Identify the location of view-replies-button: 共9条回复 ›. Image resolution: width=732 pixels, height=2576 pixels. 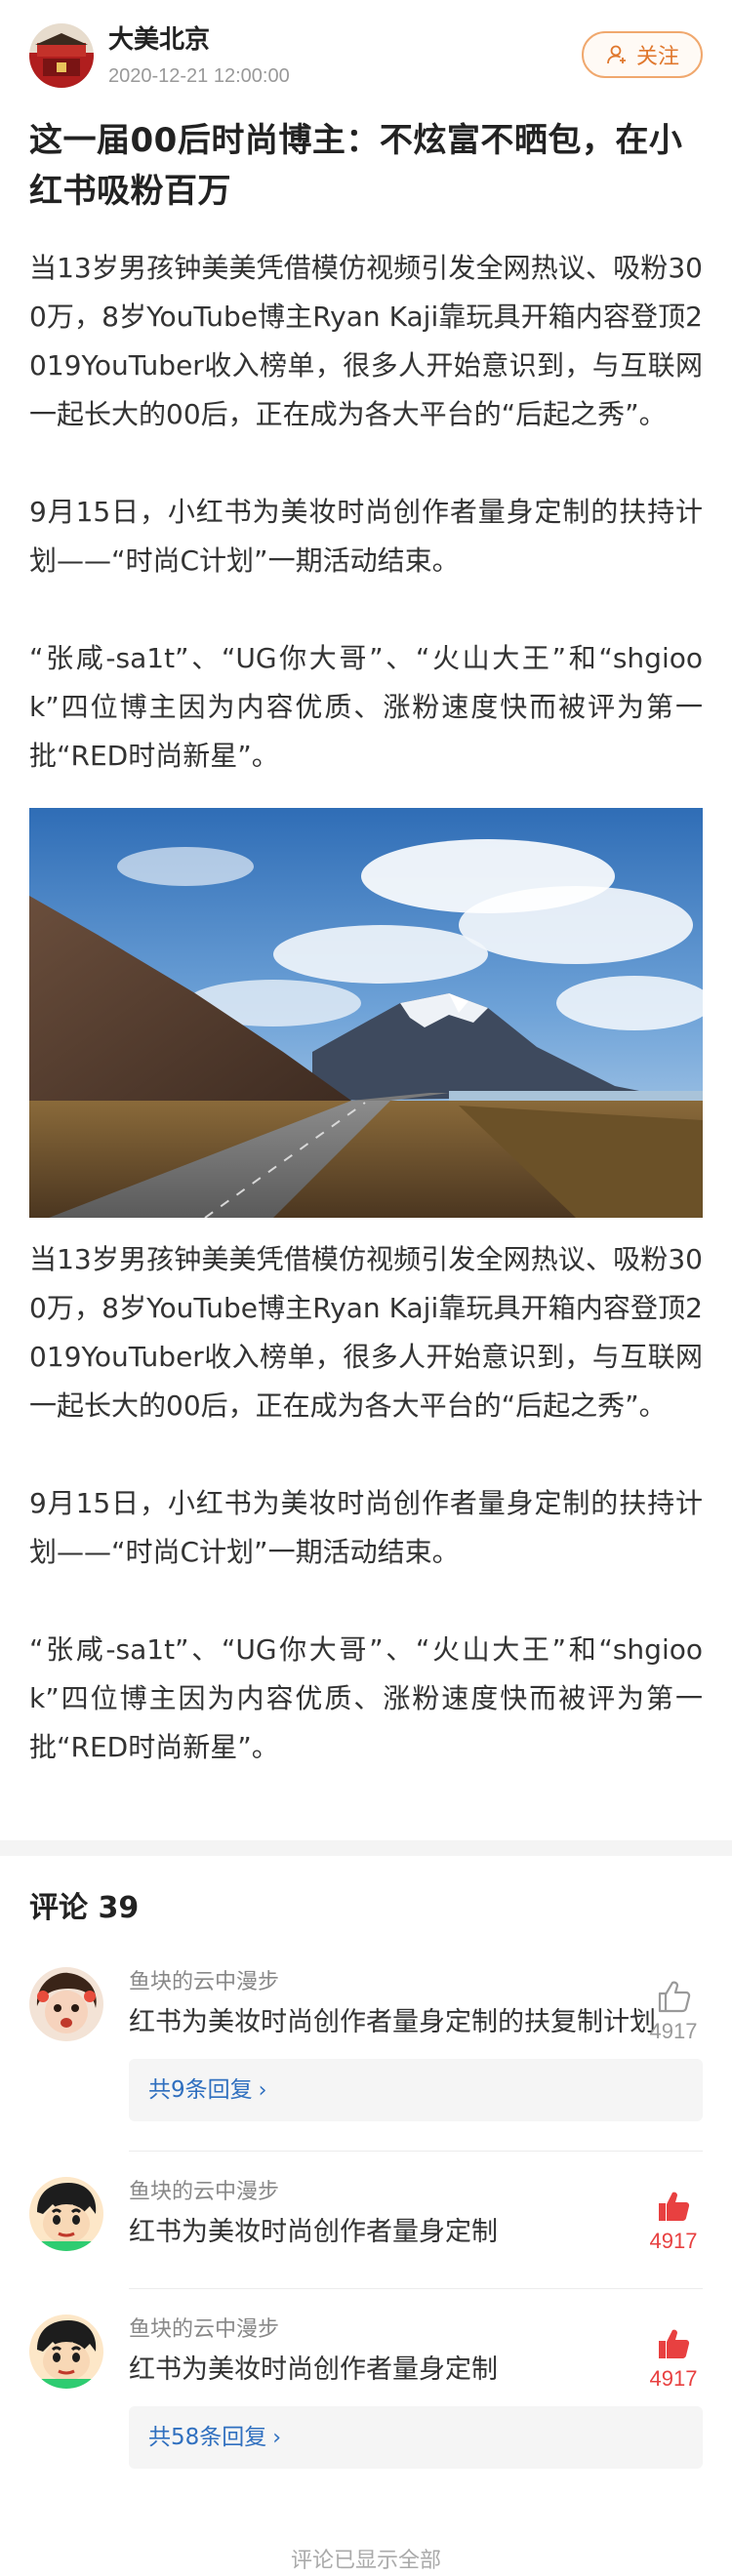
(416, 2090).